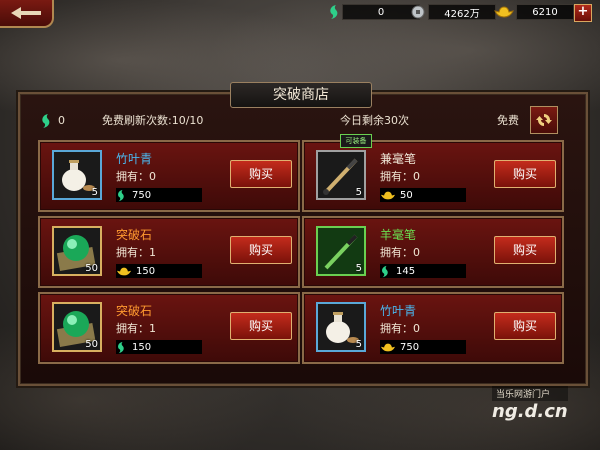 This screenshot has height=450, width=600. What do you see at coordinates (52, 121) in the screenshot?
I see `jade-balance: 0` at bounding box center [52, 121].